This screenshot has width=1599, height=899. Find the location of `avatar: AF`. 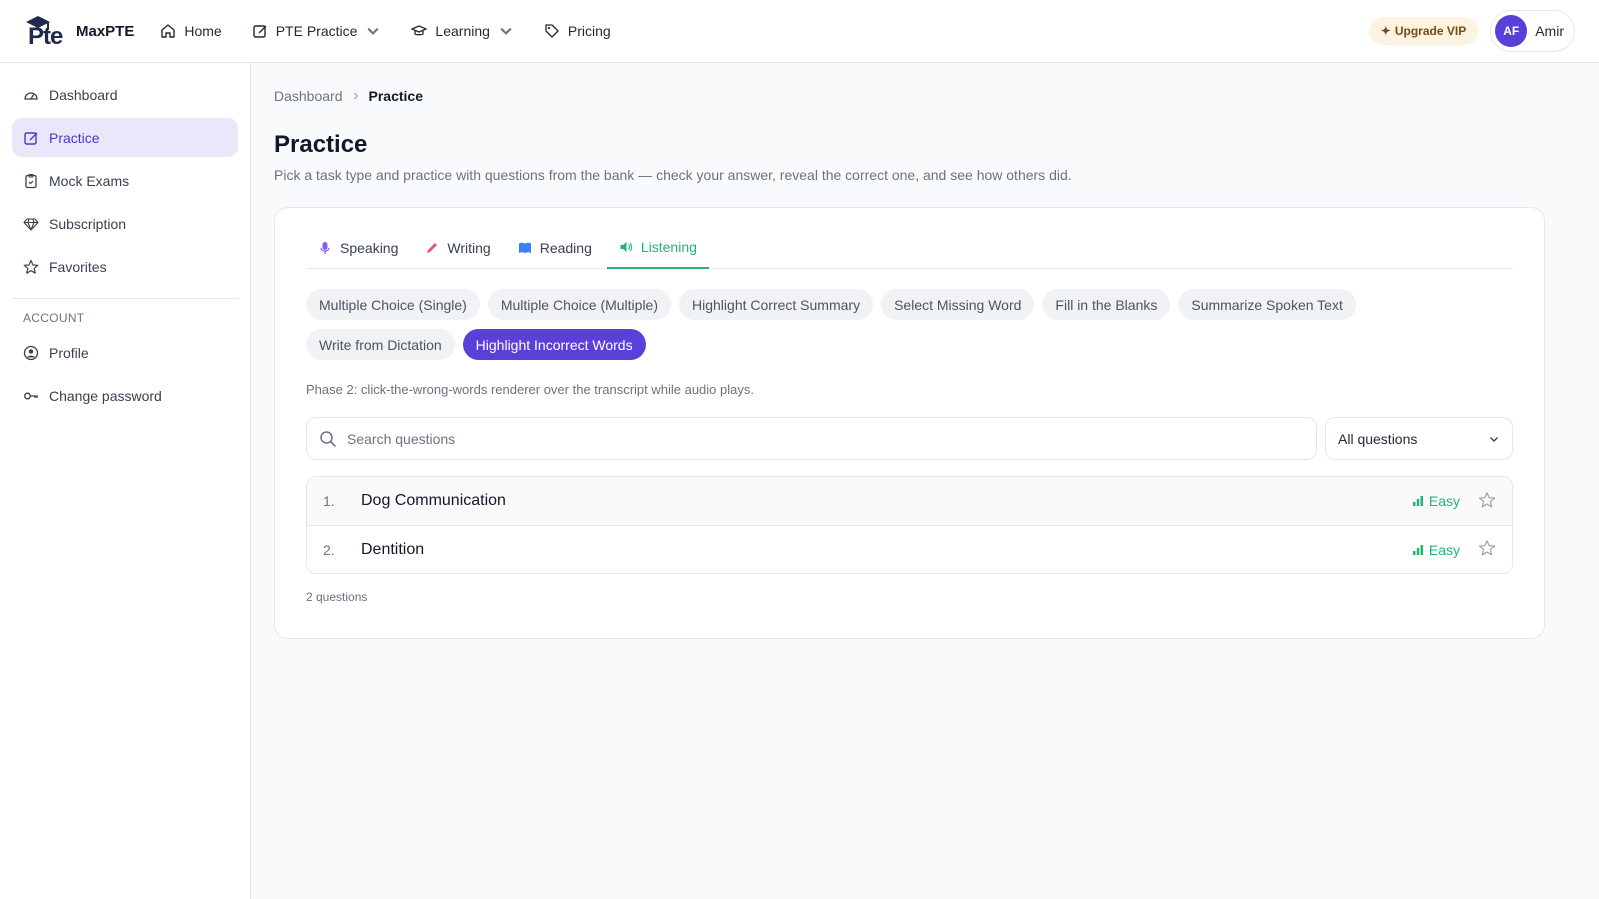

avatar: AF is located at coordinates (1511, 31).